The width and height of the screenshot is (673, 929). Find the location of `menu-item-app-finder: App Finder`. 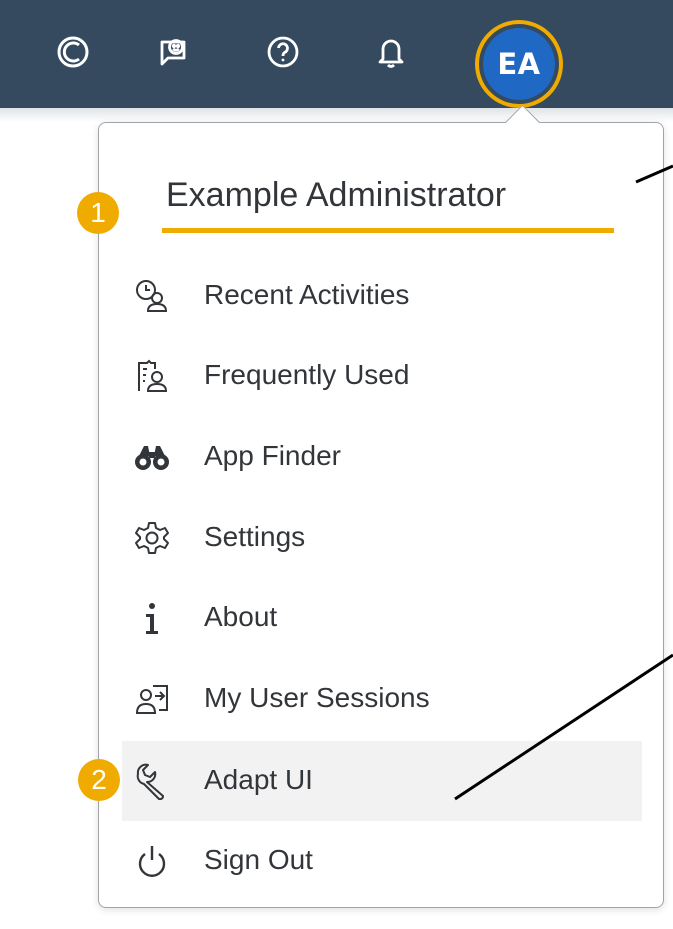

menu-item-app-finder: App Finder is located at coordinates (382, 457).